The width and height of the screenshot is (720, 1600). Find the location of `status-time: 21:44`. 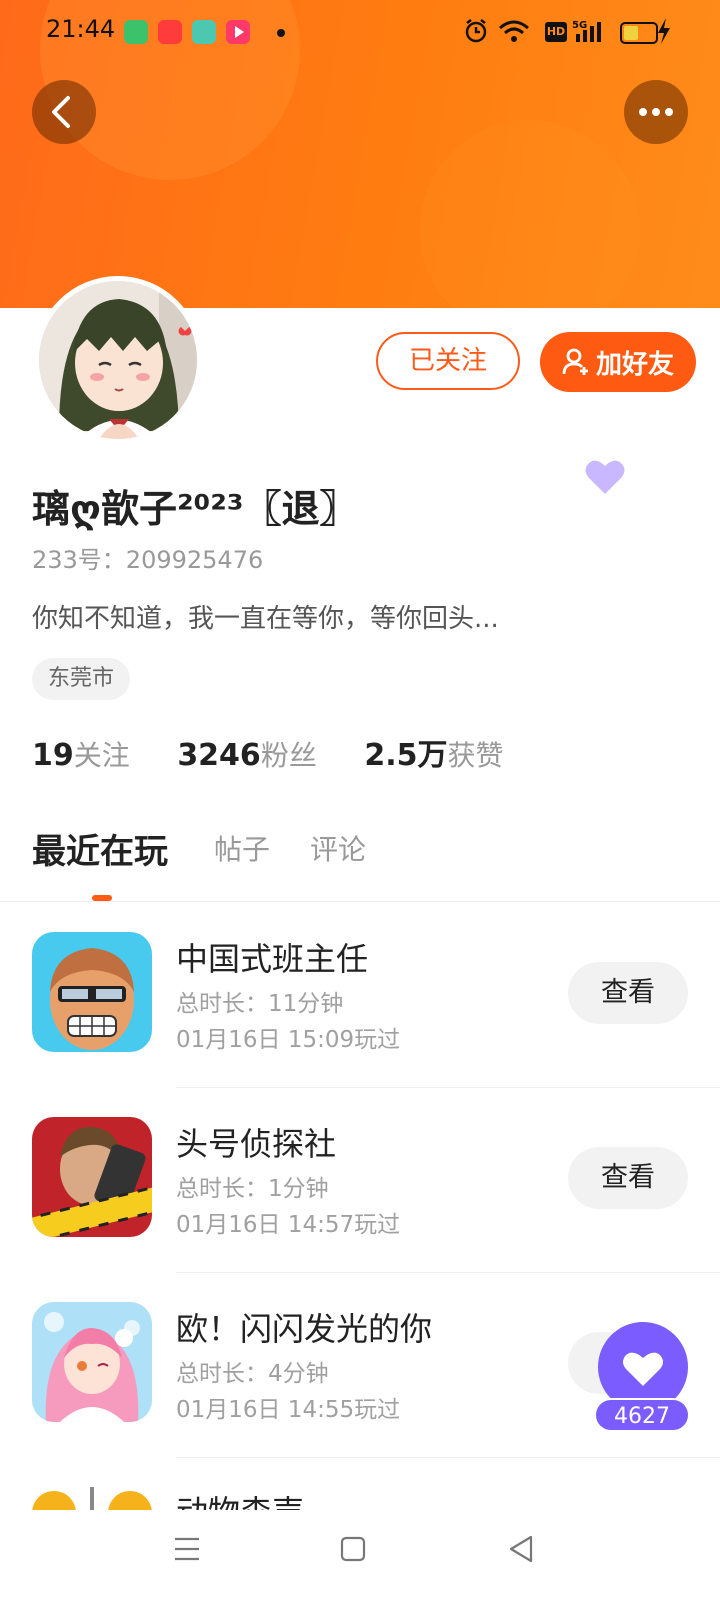

status-time: 21:44 is located at coordinates (81, 29).